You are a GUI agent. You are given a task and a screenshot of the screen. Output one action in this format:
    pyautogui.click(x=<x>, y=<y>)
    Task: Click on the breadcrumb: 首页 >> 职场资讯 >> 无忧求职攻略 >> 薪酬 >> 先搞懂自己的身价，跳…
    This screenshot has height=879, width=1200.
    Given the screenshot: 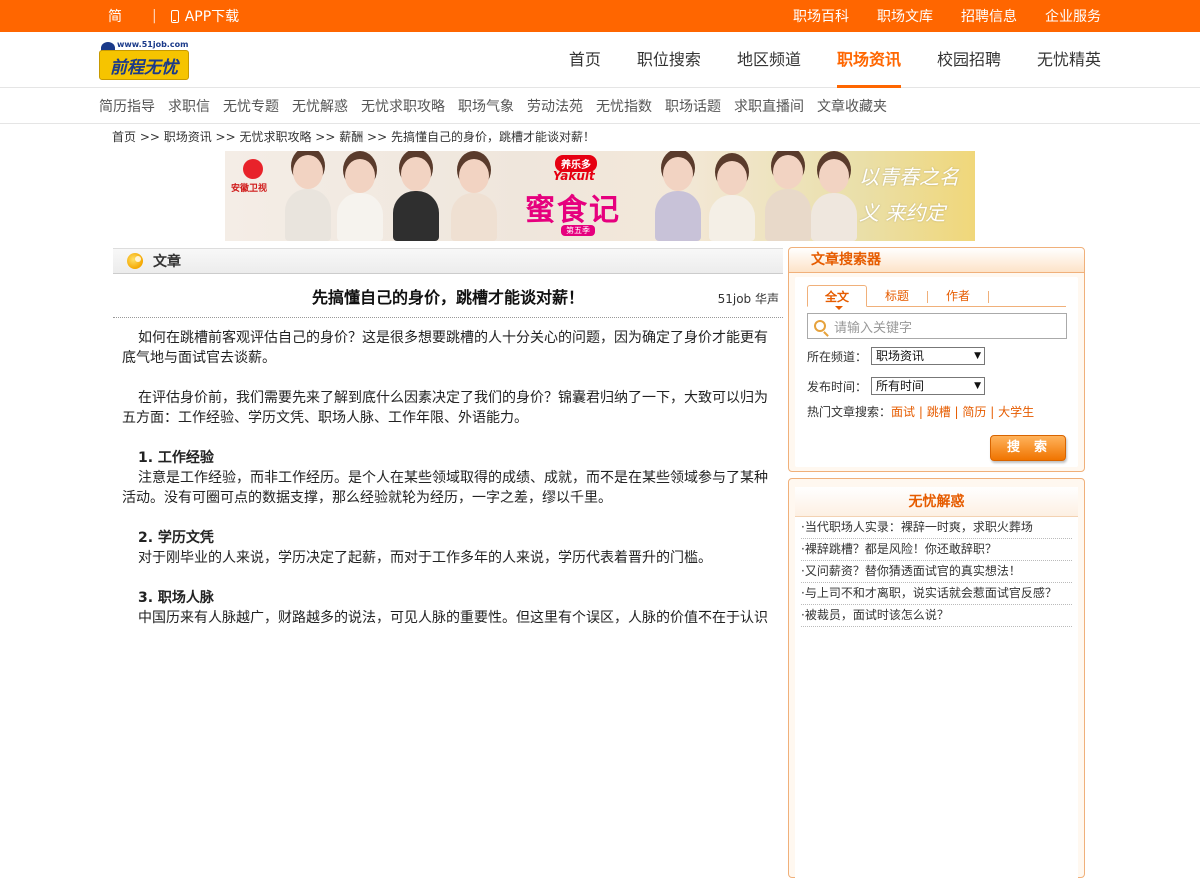 What is the action you would take?
    pyautogui.click(x=353, y=136)
    